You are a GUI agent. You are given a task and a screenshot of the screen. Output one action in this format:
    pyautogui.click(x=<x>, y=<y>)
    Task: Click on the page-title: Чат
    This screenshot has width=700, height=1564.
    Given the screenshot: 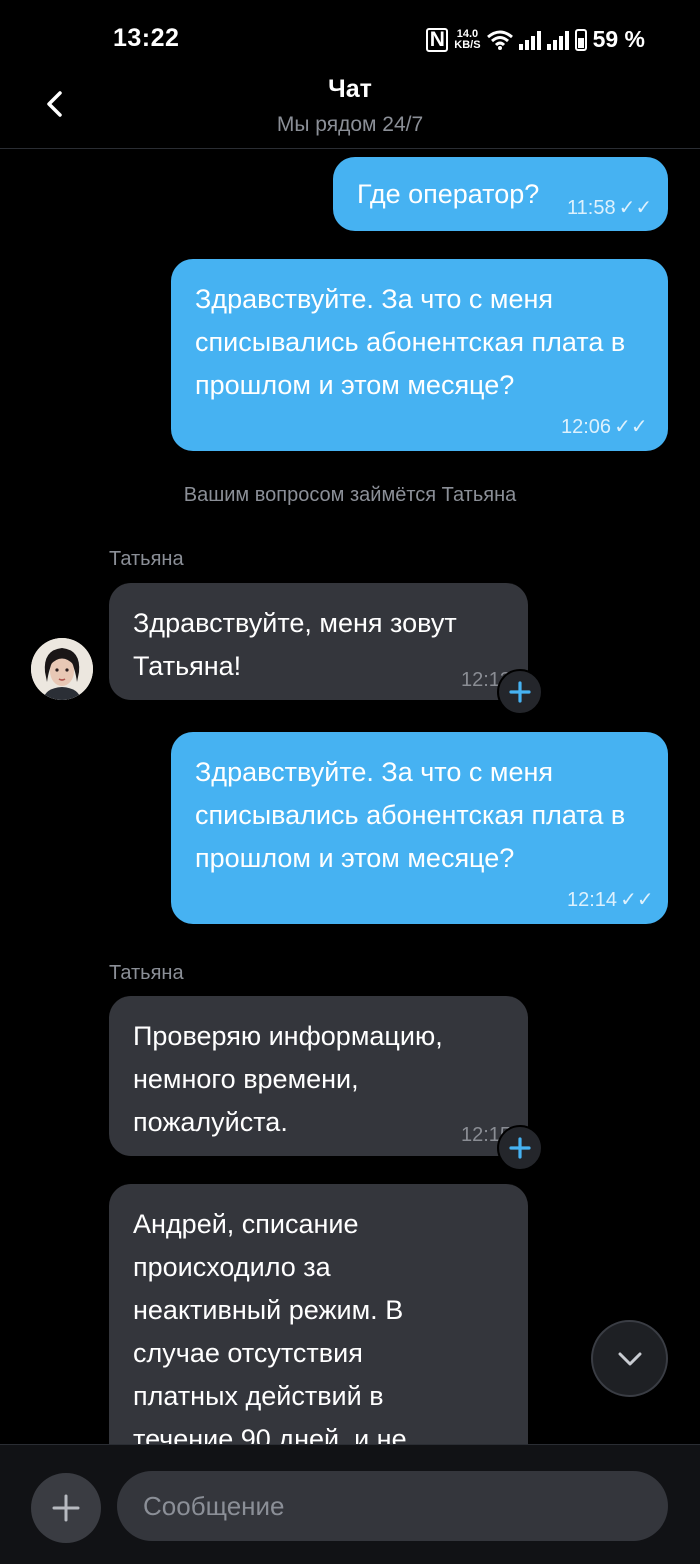 What is the action you would take?
    pyautogui.click(x=350, y=89)
    